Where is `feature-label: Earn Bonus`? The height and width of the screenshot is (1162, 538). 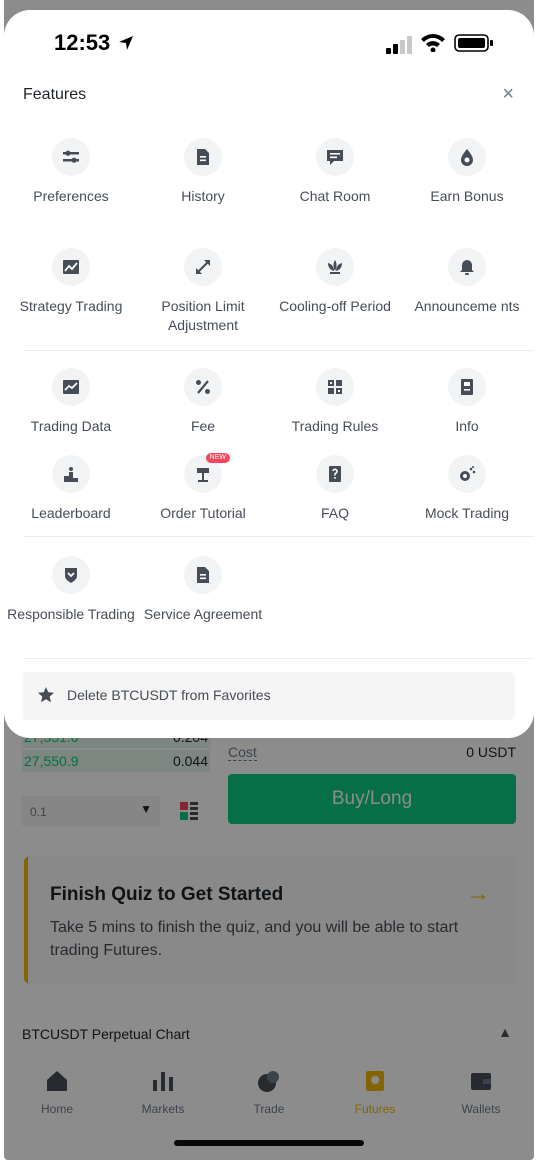 feature-label: Earn Bonus is located at coordinates (467, 196).